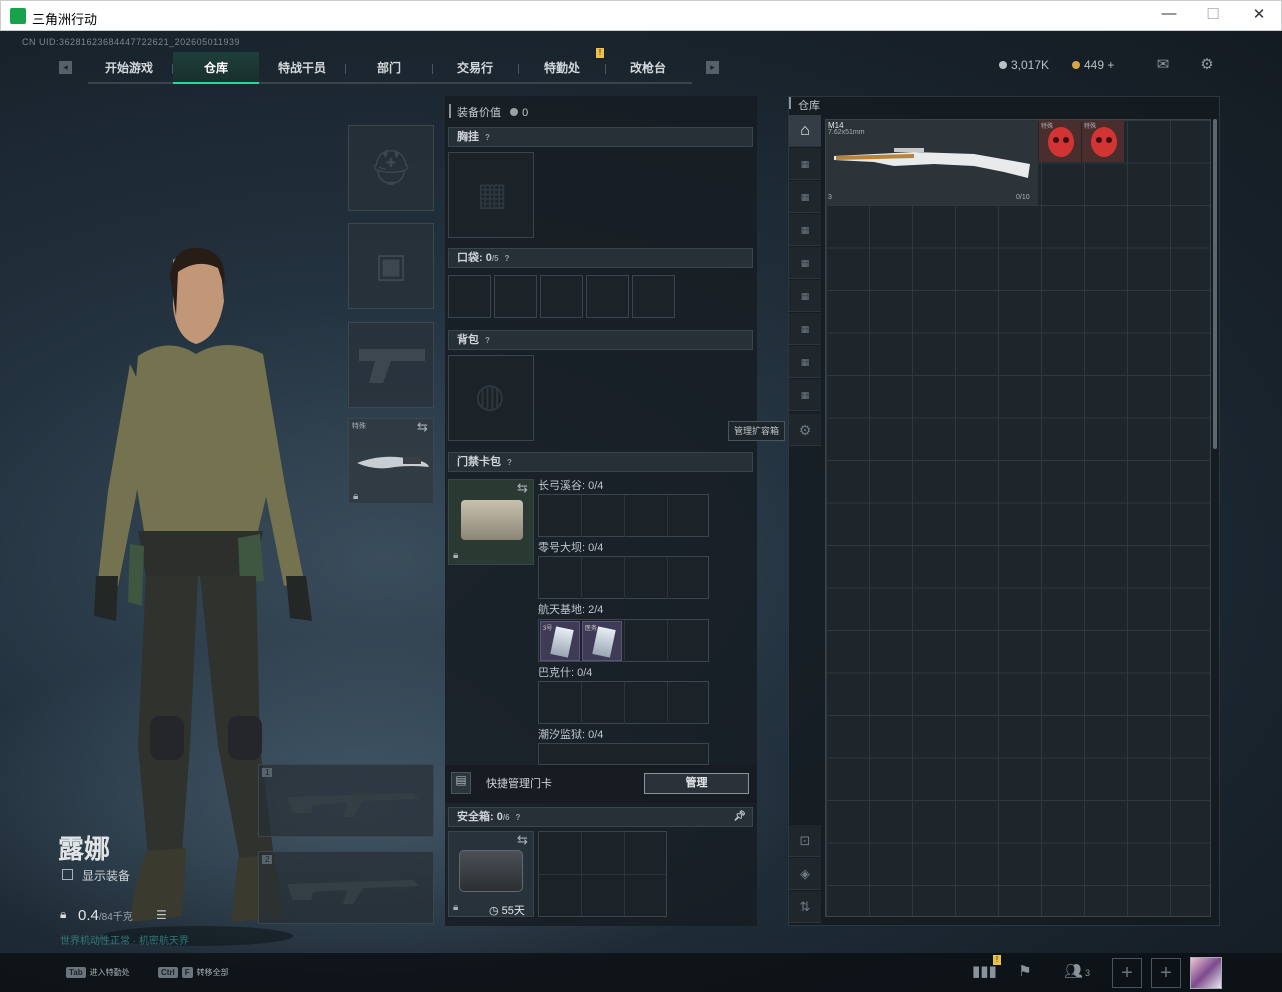  What do you see at coordinates (712, 67) in the screenshot?
I see `nav-next-icon: ▸` at bounding box center [712, 67].